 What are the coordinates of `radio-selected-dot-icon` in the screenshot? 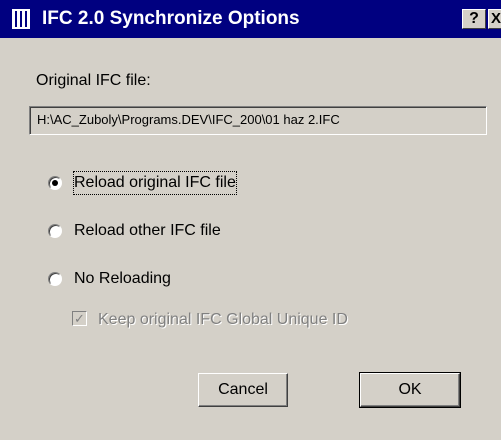 It's located at (55, 183).